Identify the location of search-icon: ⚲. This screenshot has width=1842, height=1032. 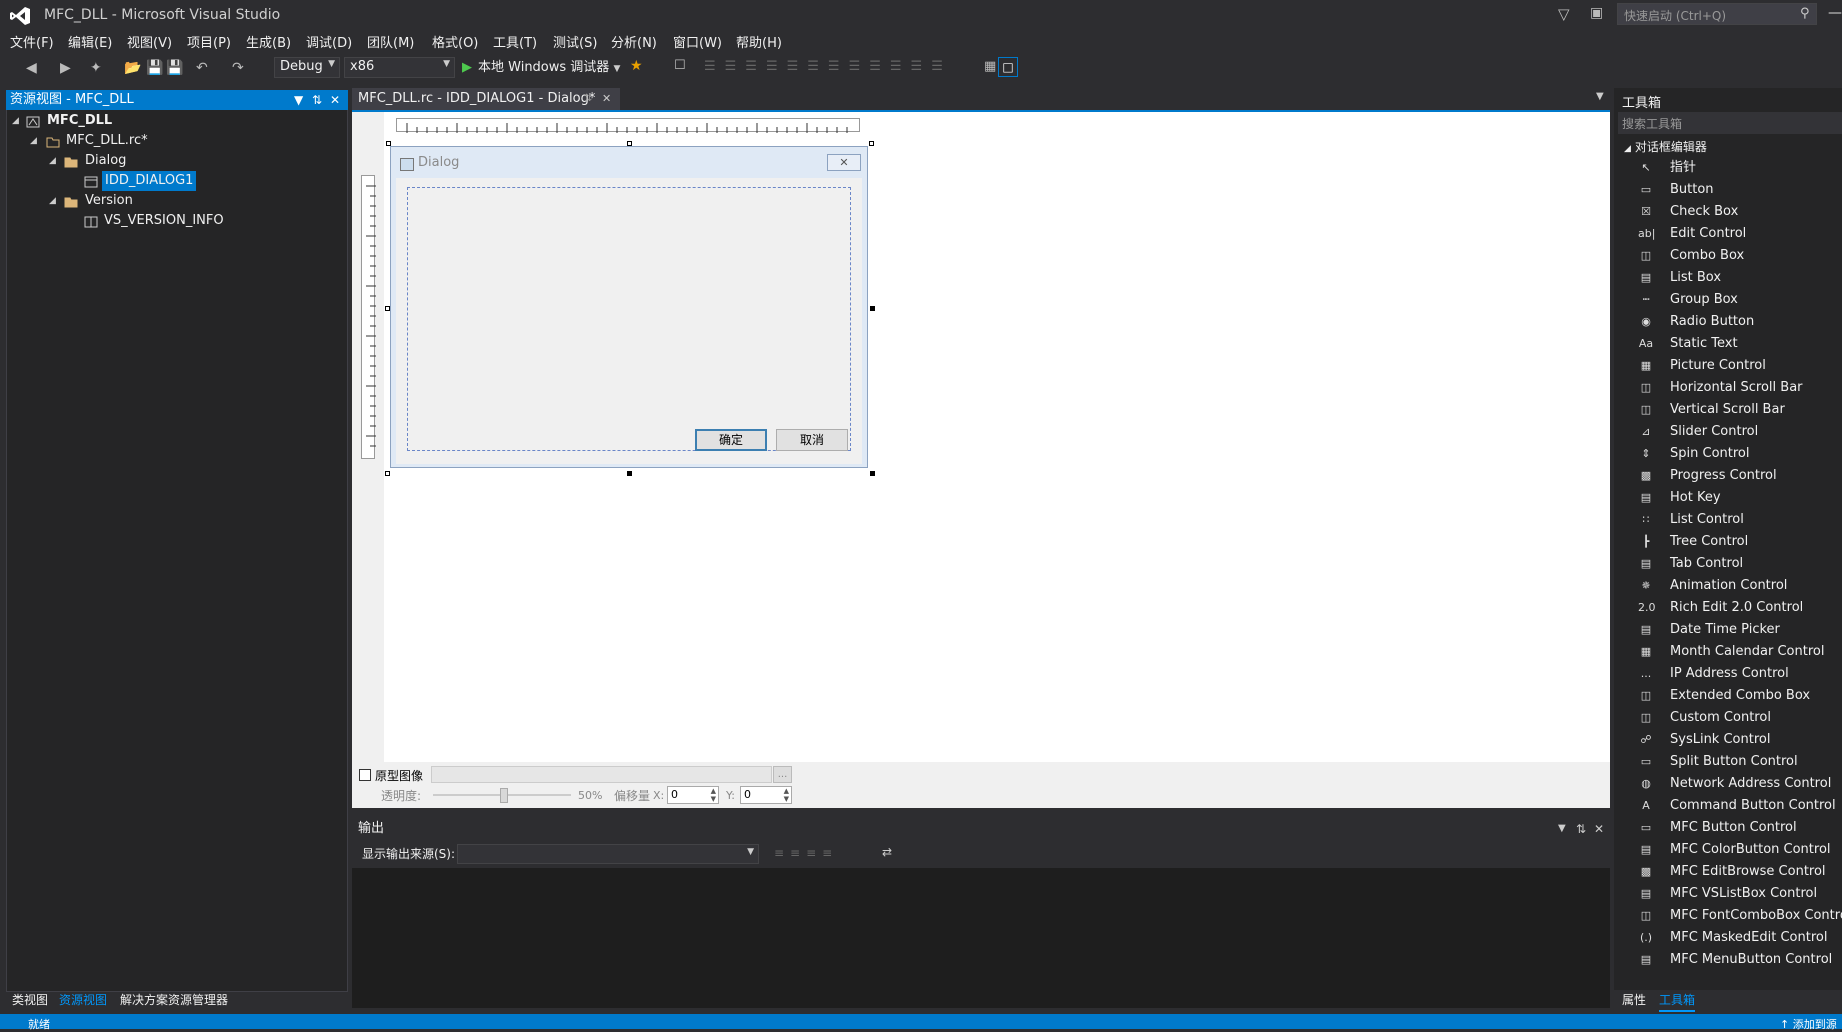
(1805, 13).